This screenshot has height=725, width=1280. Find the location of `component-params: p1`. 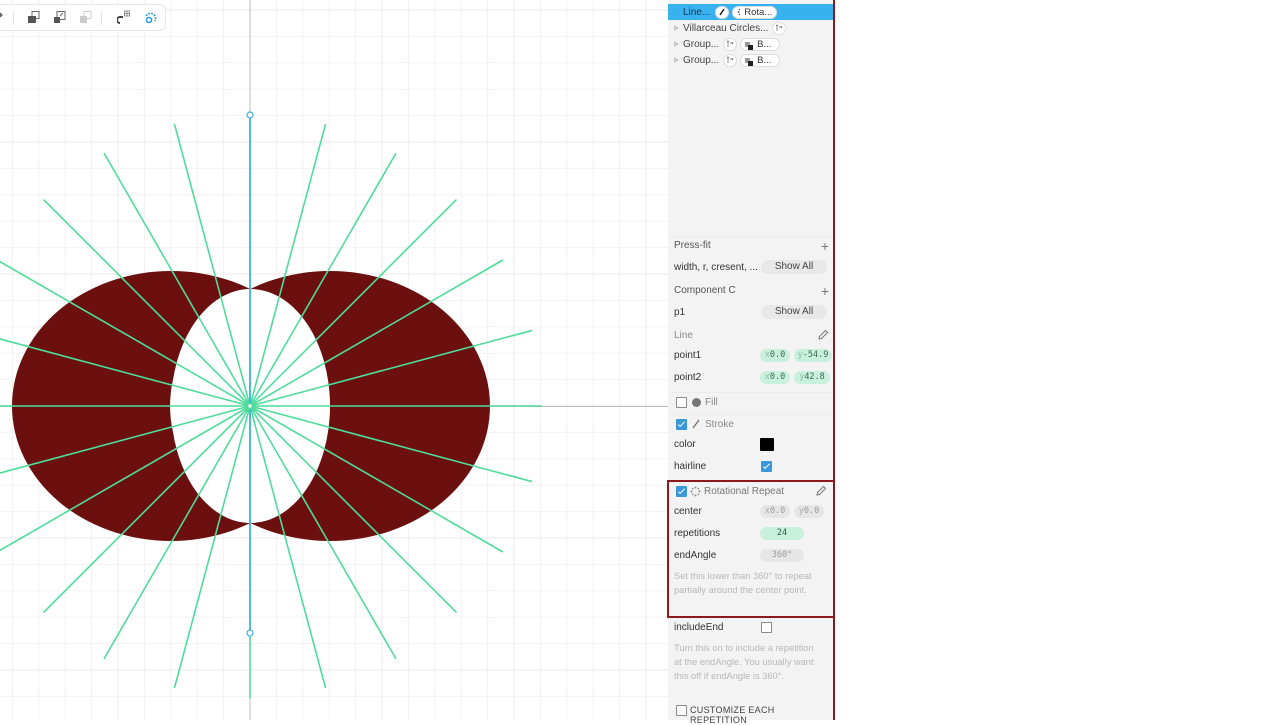

component-params: p1 is located at coordinates (680, 312).